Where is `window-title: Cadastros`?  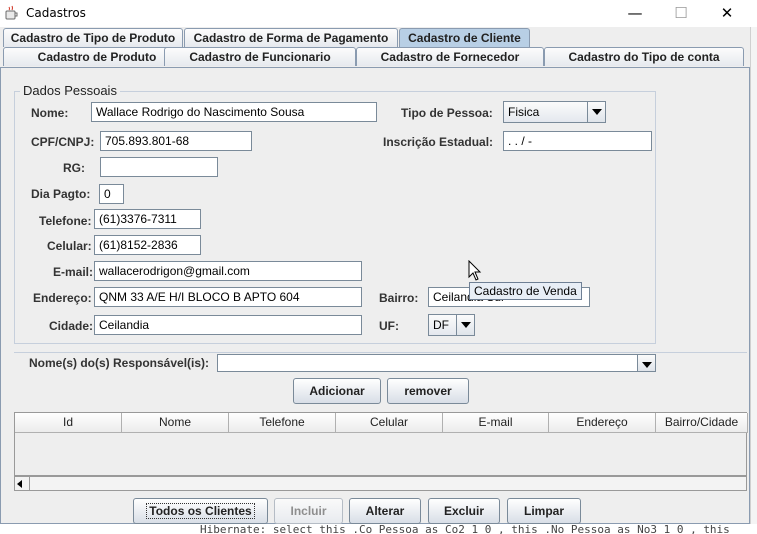
window-title: Cadastros is located at coordinates (56, 13).